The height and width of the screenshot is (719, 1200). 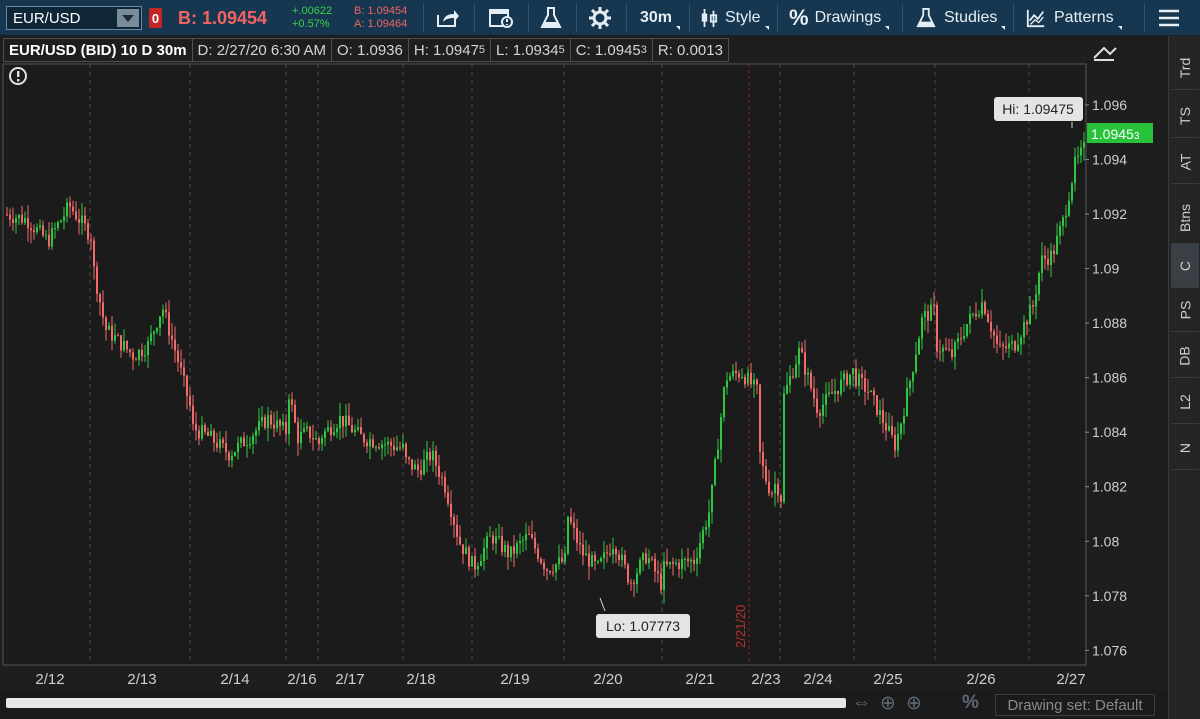 I want to click on symbol-dropdown-button, so click(x=128, y=18).